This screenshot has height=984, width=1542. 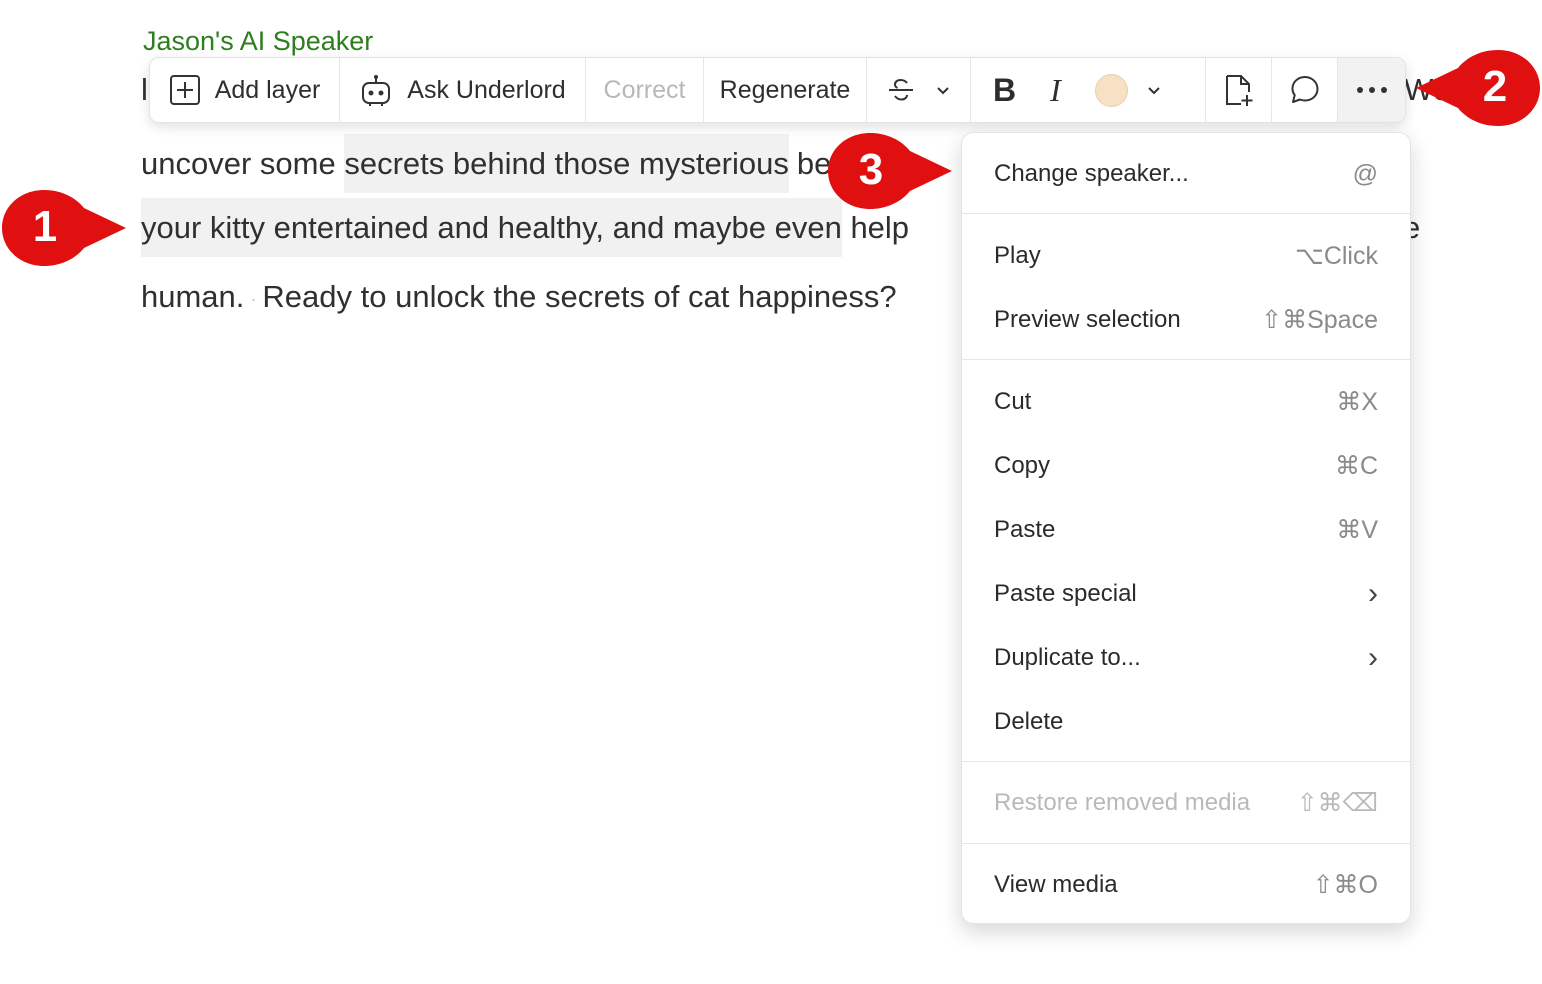 I want to click on italic-icon: I, so click(x=1055, y=90).